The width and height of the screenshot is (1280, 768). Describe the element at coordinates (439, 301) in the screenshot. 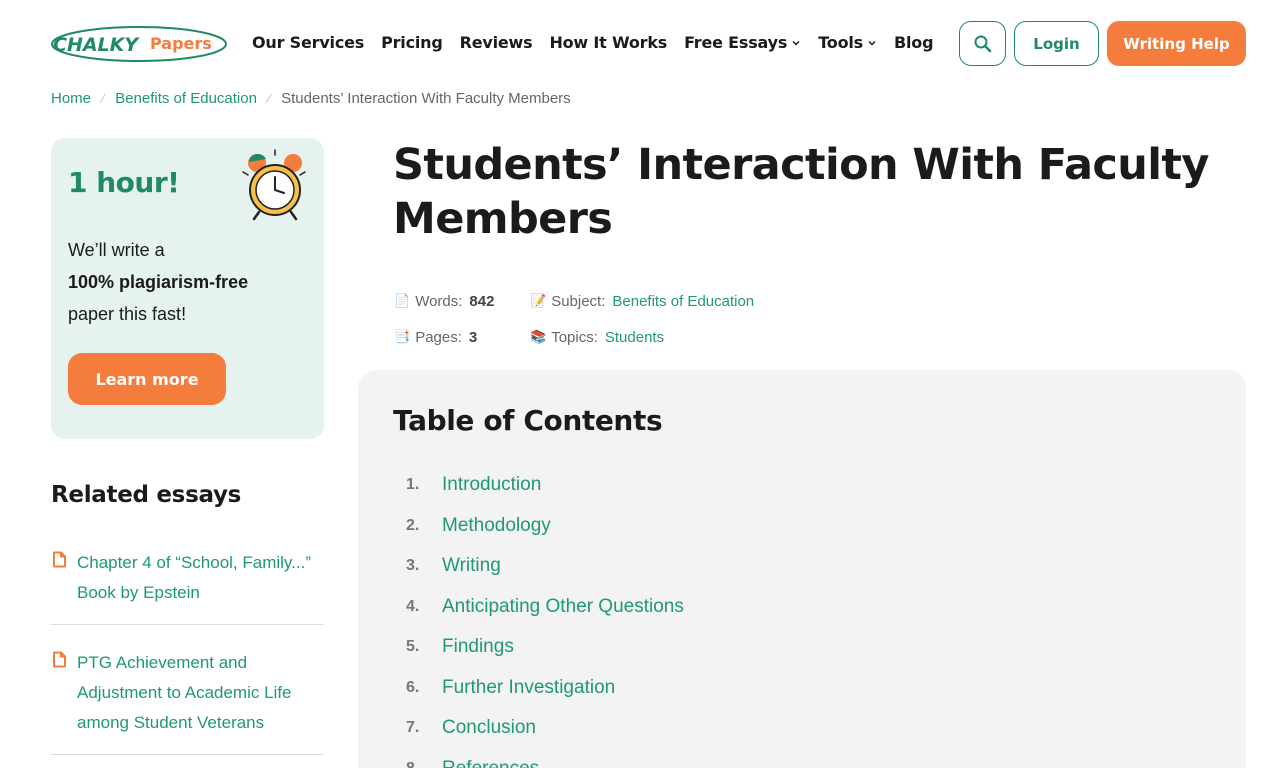

I see `meta-label: Words:` at that location.